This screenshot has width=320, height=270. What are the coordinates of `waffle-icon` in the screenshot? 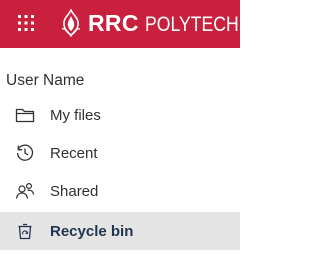 It's located at (26, 23).